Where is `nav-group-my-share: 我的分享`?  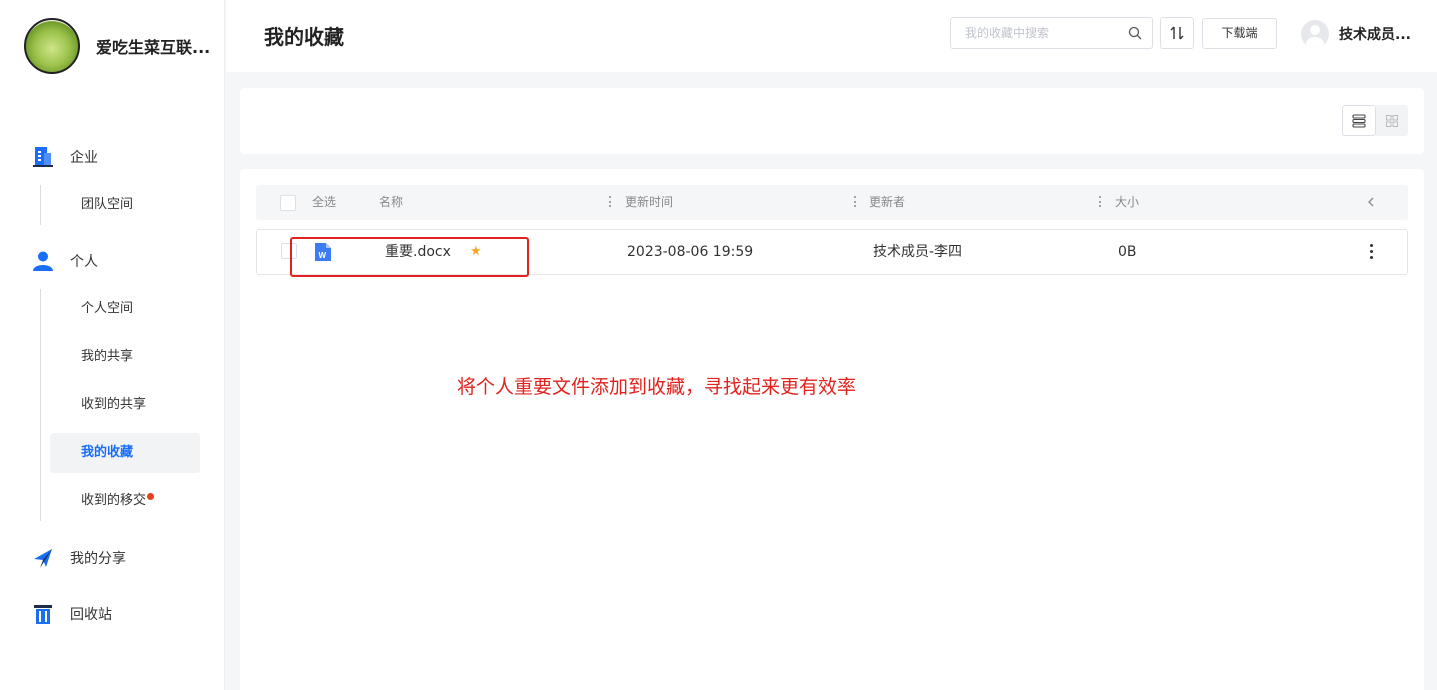 nav-group-my-share: 我的分享 is located at coordinates (112, 558).